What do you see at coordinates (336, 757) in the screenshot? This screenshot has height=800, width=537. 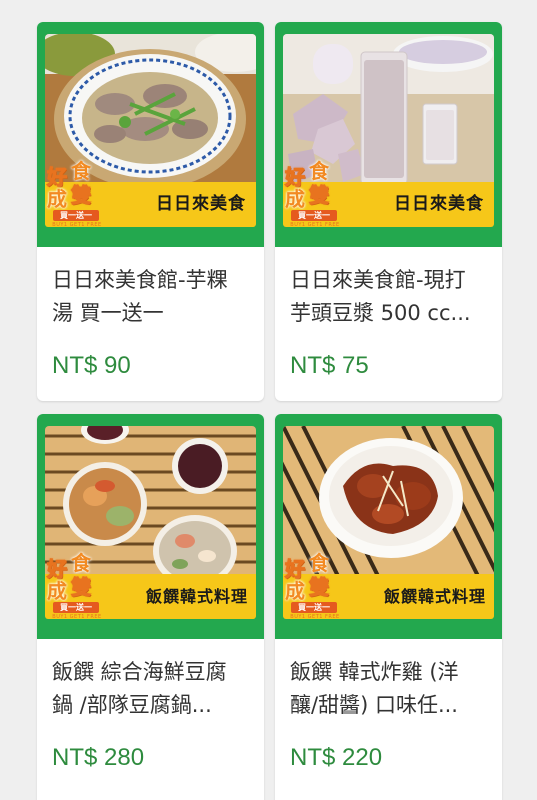 I see `product-price: NT$ 220` at bounding box center [336, 757].